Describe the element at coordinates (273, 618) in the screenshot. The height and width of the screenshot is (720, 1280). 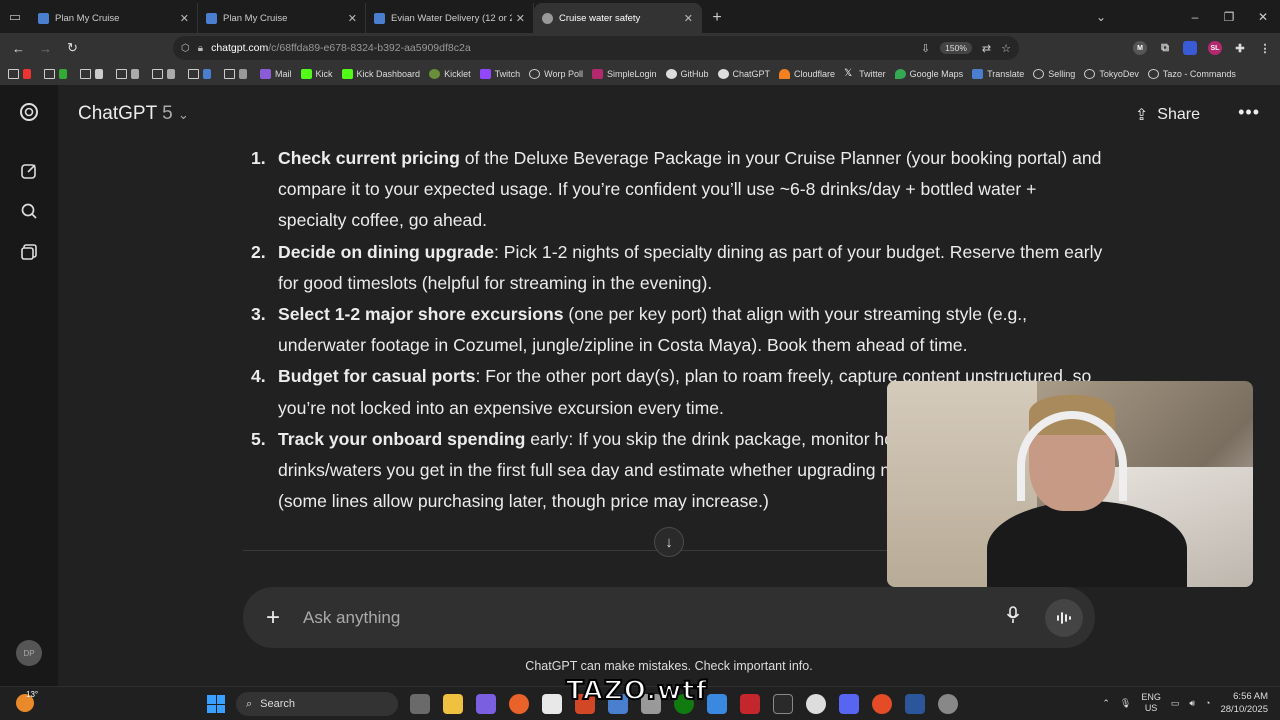
I see `add-attachment-button: +` at that location.